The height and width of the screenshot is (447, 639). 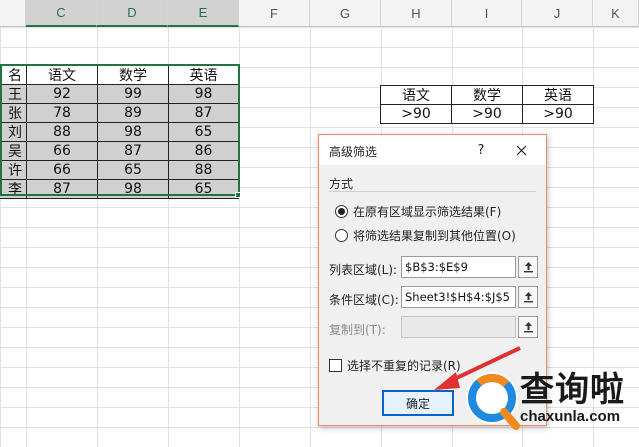 What do you see at coordinates (427, 212) in the screenshot?
I see `radio-label: 在原有区域显示筛选结果(F)` at bounding box center [427, 212].